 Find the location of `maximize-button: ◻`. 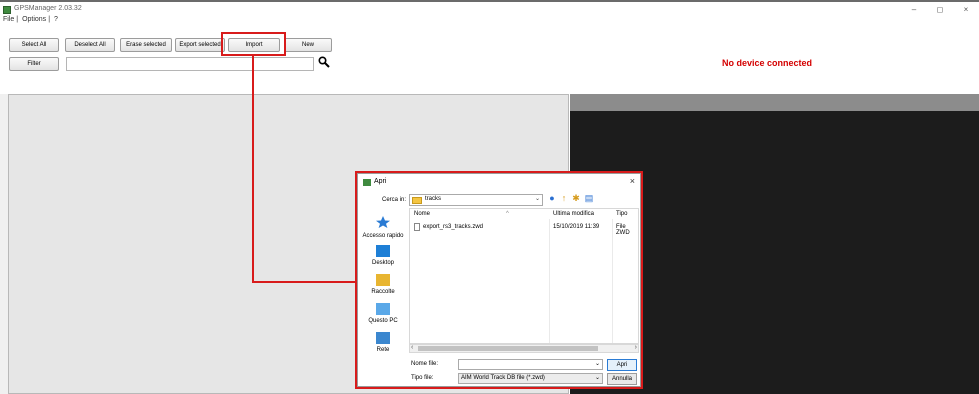

maximize-button: ◻ is located at coordinates (940, 10).